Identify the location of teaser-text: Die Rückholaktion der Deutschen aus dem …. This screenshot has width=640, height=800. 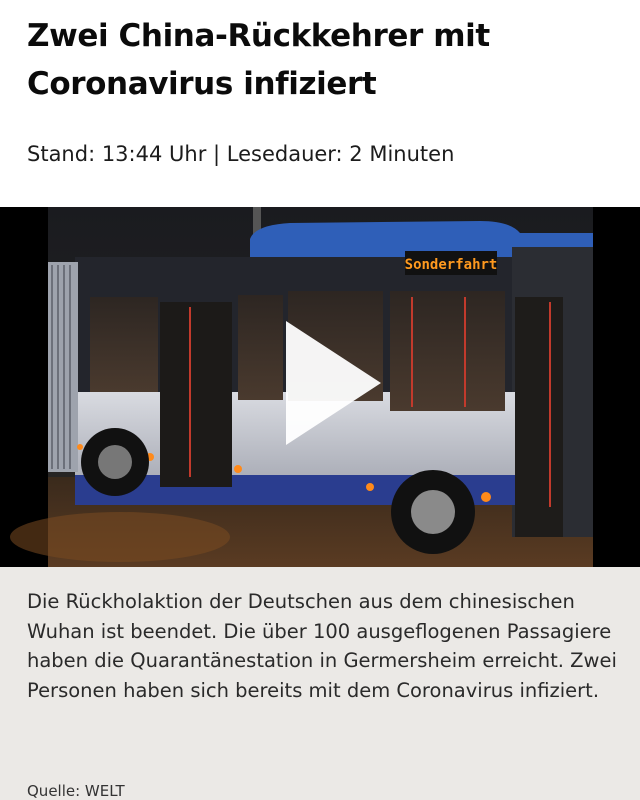
(322, 646).